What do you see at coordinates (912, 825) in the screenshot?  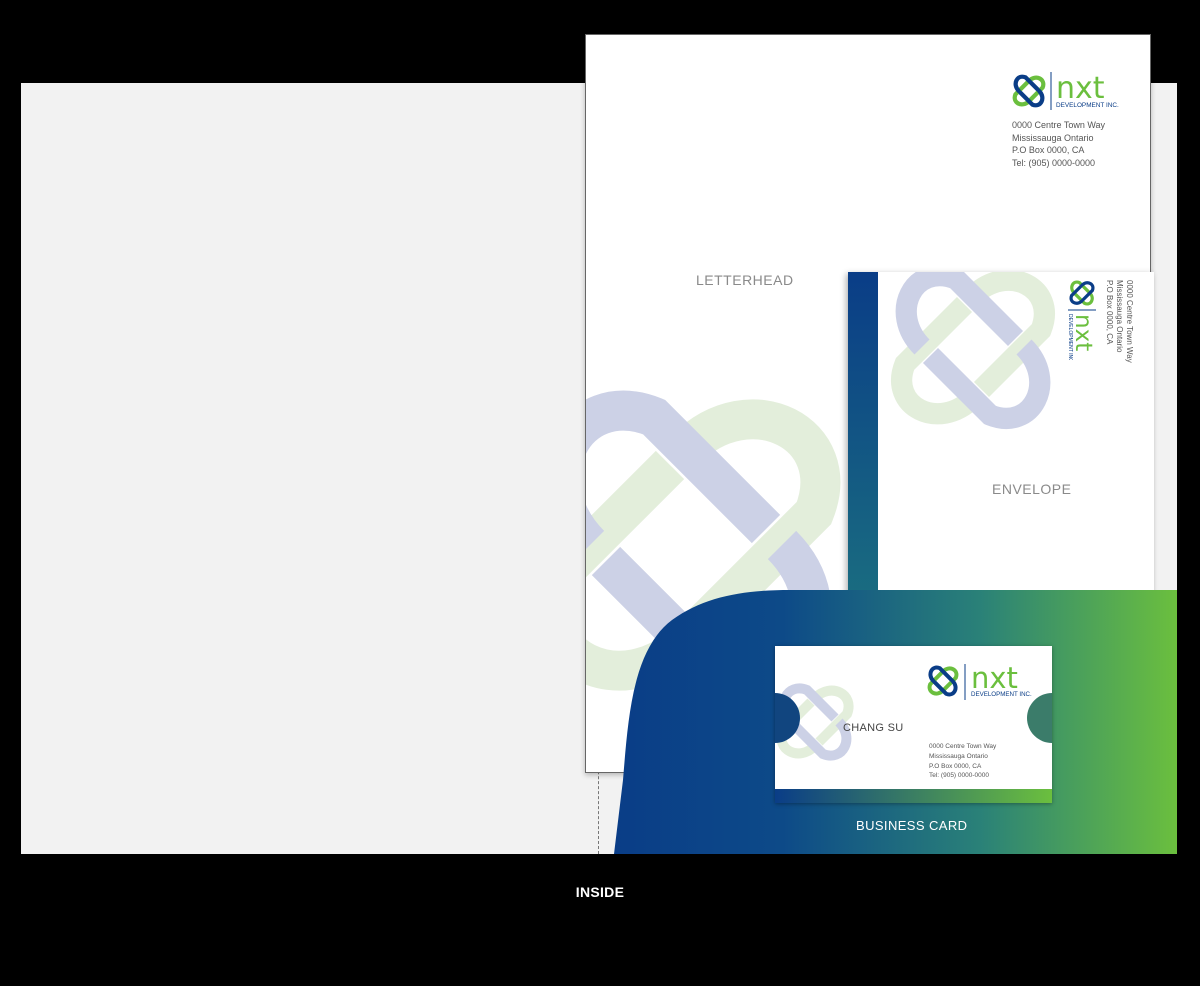 I see `business-card-label: BUSINESS CARD` at bounding box center [912, 825].